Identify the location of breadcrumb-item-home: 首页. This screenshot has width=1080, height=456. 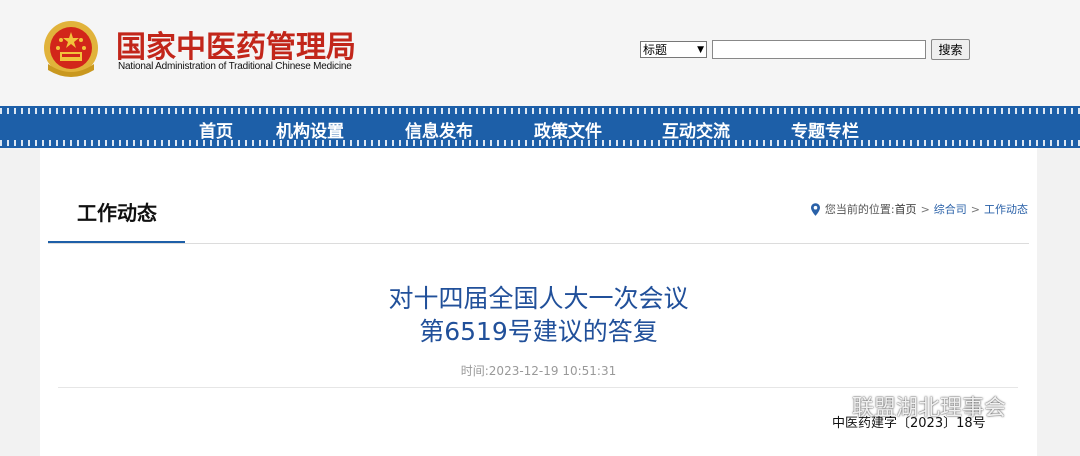
(906, 209).